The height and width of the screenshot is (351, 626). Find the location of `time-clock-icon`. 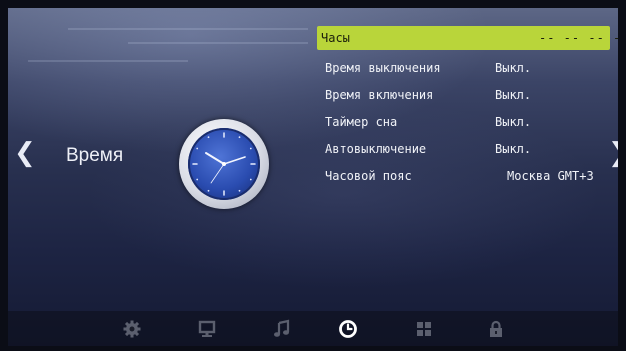

time-clock-icon is located at coordinates (348, 329).